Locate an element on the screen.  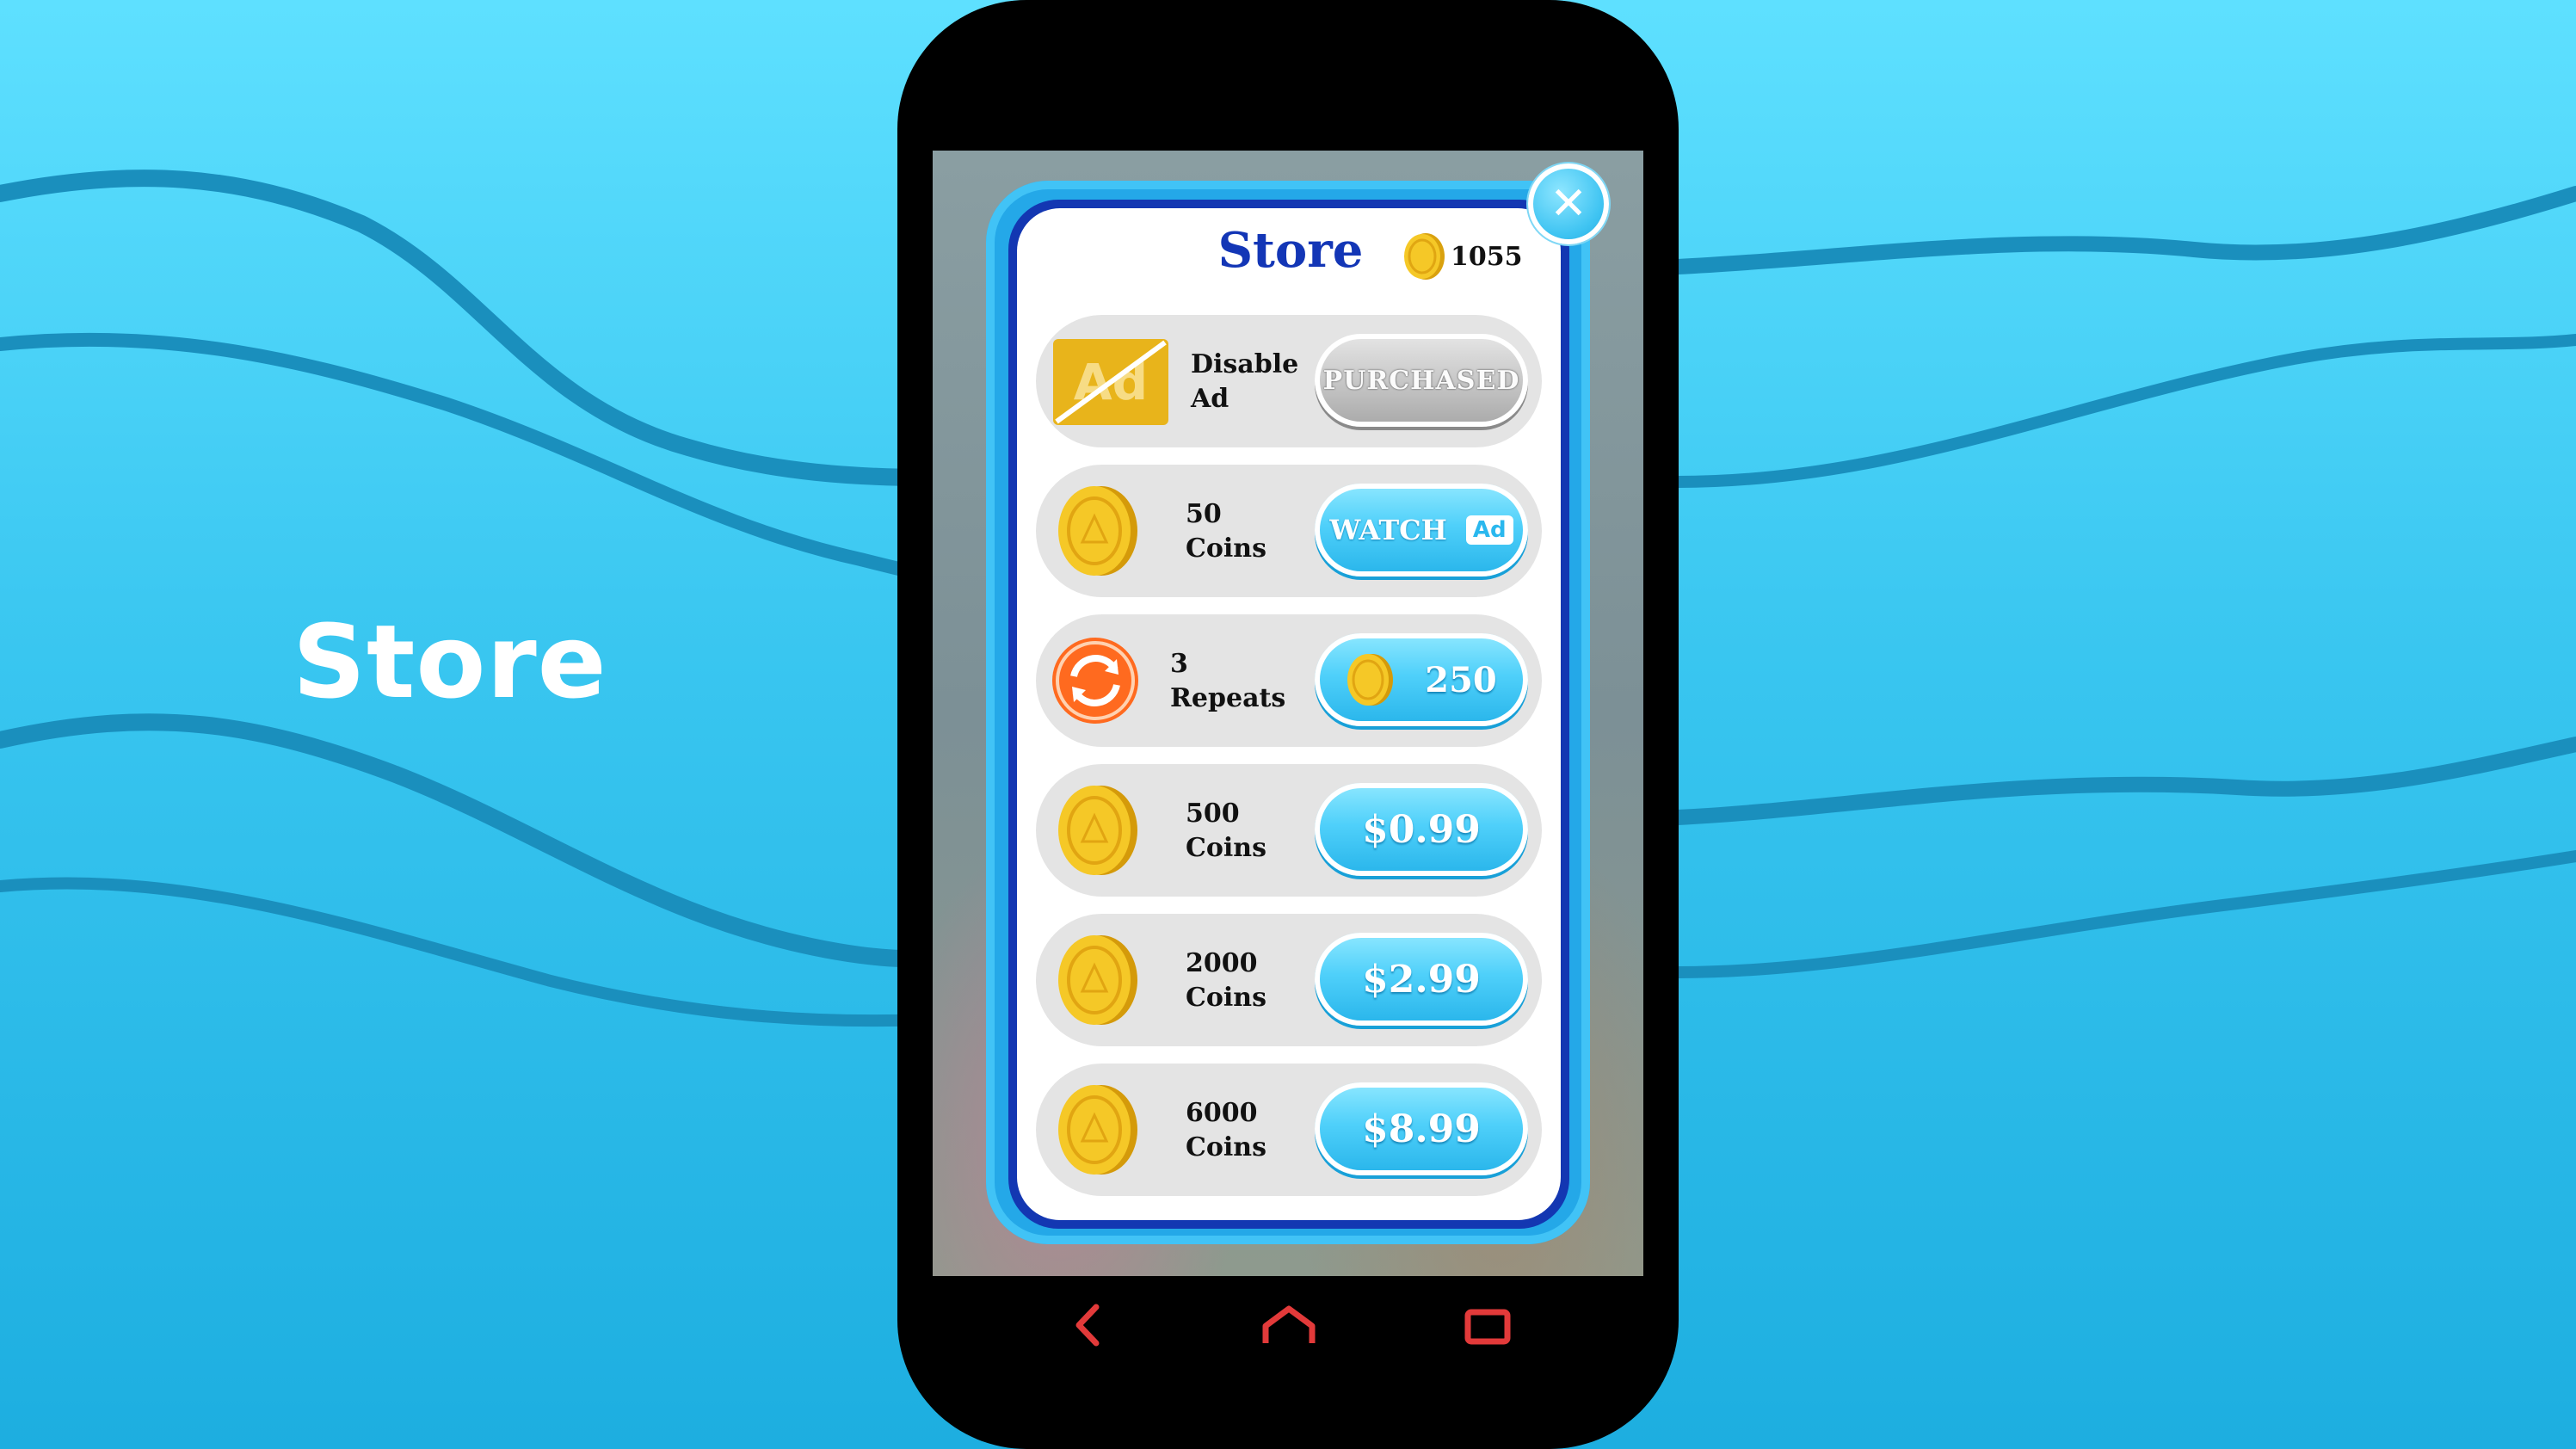
store-item-500-coins: 500 Coins $0.99 is located at coordinates (1289, 831).